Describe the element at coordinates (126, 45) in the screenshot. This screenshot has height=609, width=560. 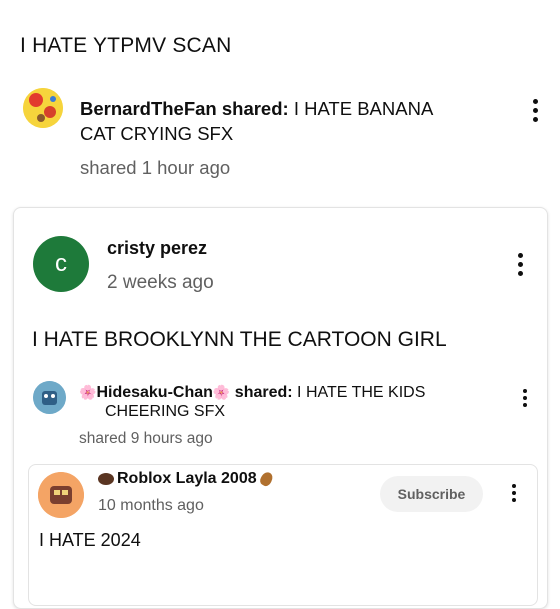
I see `post-text: I HATE YTPMV SCAN` at that location.